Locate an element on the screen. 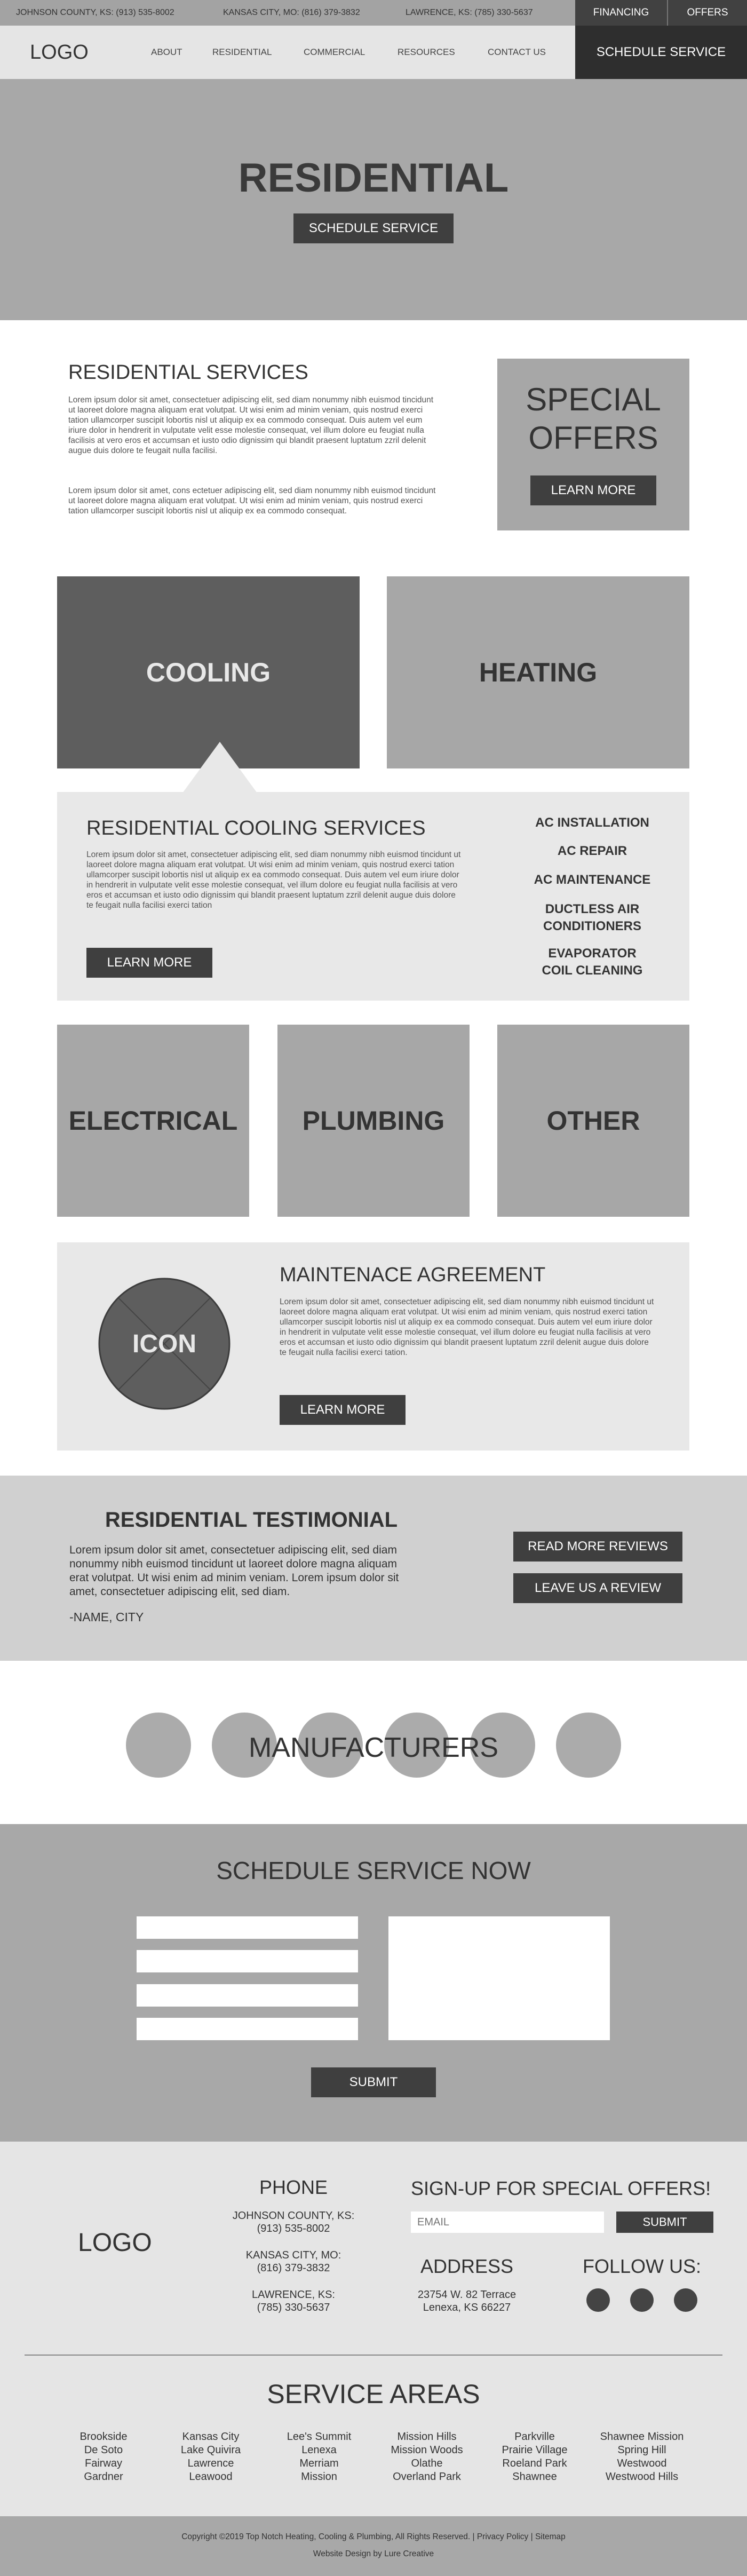 This screenshot has height=2576, width=747. service-area-link: Lawrence is located at coordinates (211, 2464).